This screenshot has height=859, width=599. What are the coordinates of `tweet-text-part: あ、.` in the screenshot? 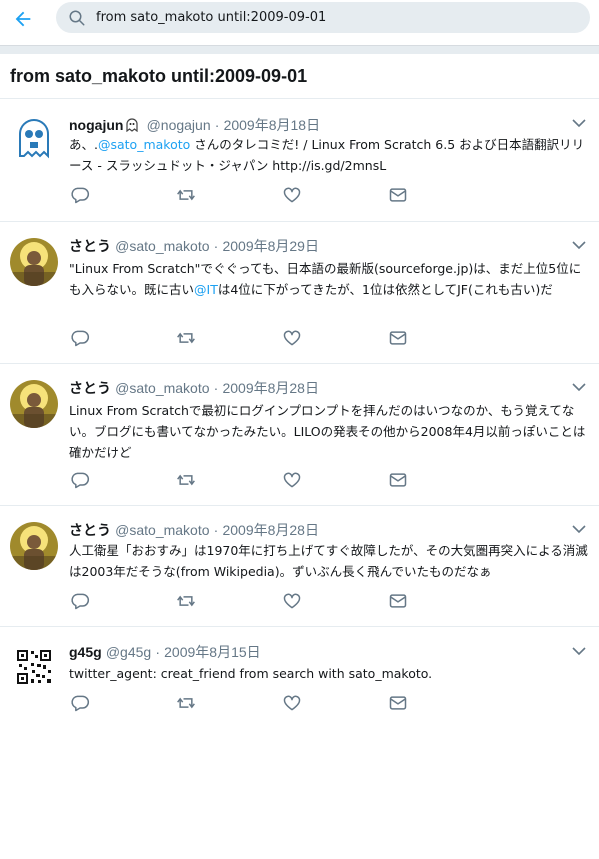 It's located at (83, 144).